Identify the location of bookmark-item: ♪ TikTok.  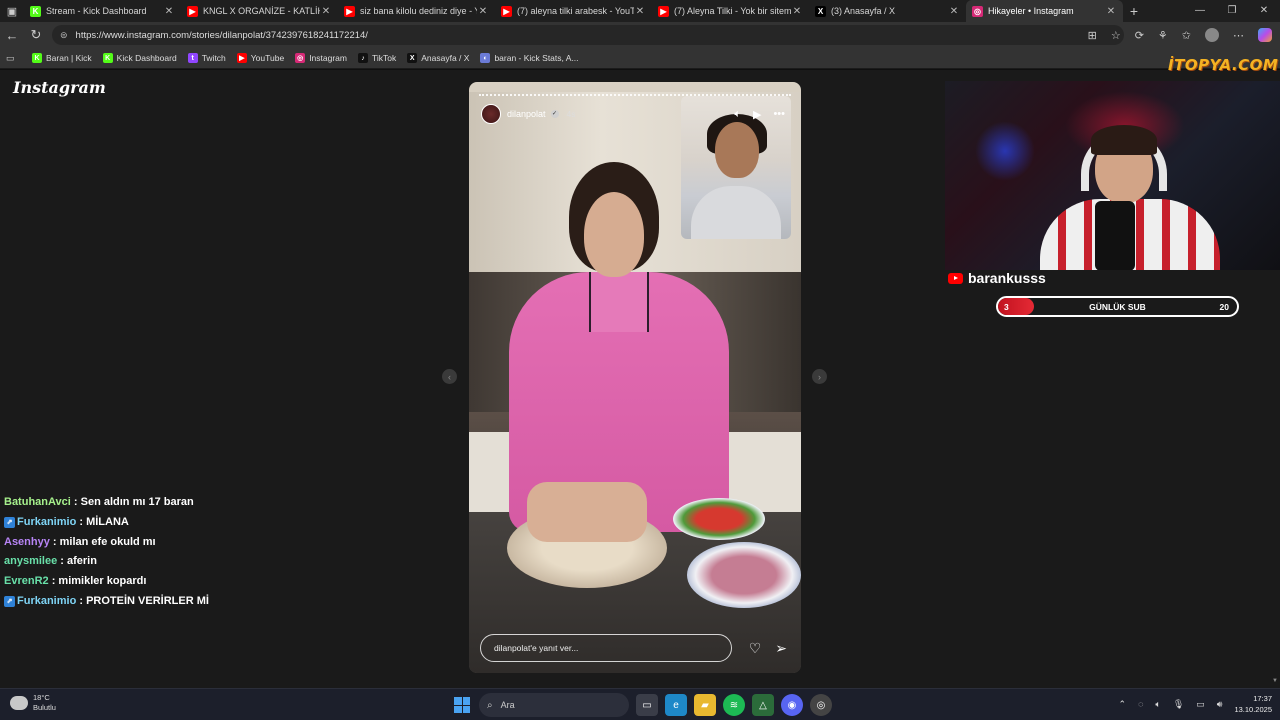
(377, 58).